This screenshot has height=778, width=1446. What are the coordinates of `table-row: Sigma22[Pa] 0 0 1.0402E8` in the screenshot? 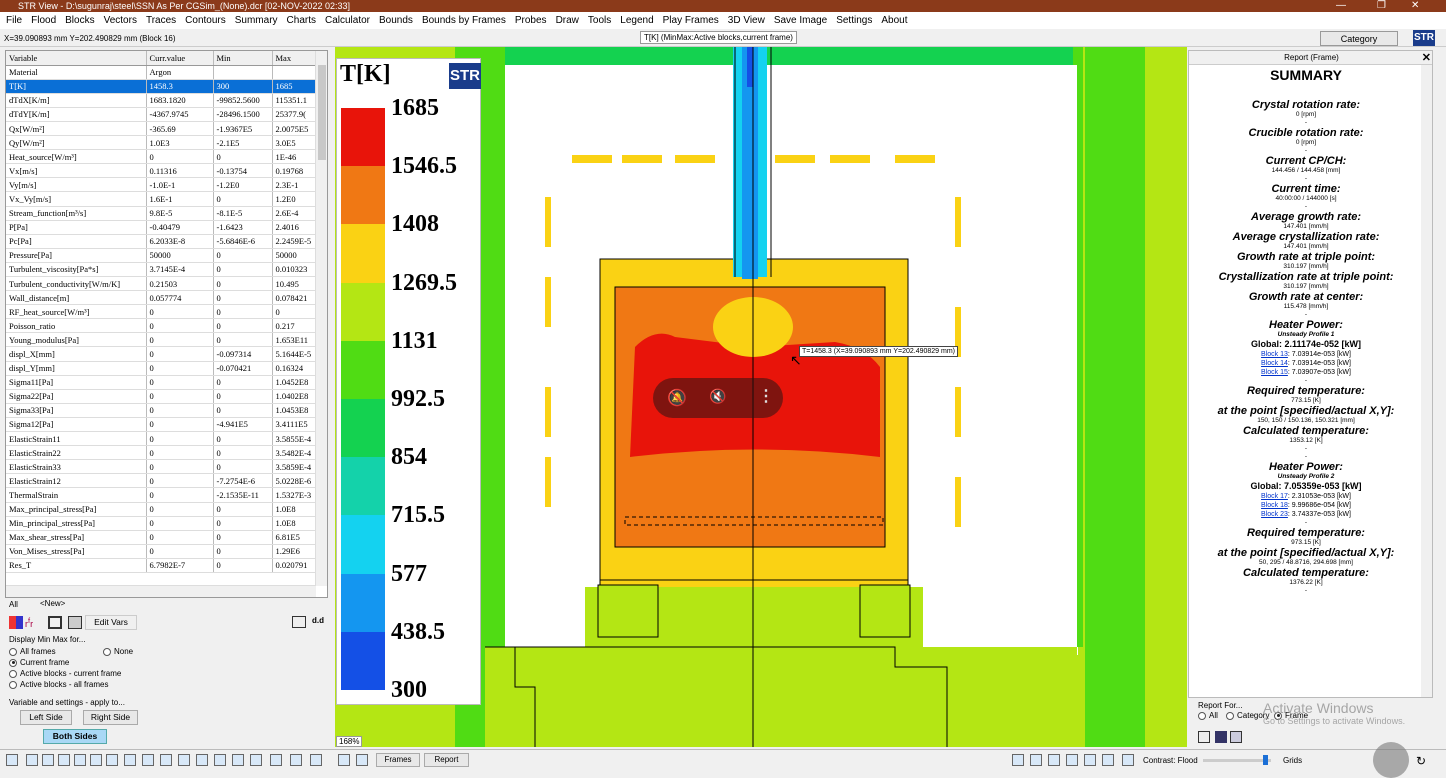 It's located at (161, 396).